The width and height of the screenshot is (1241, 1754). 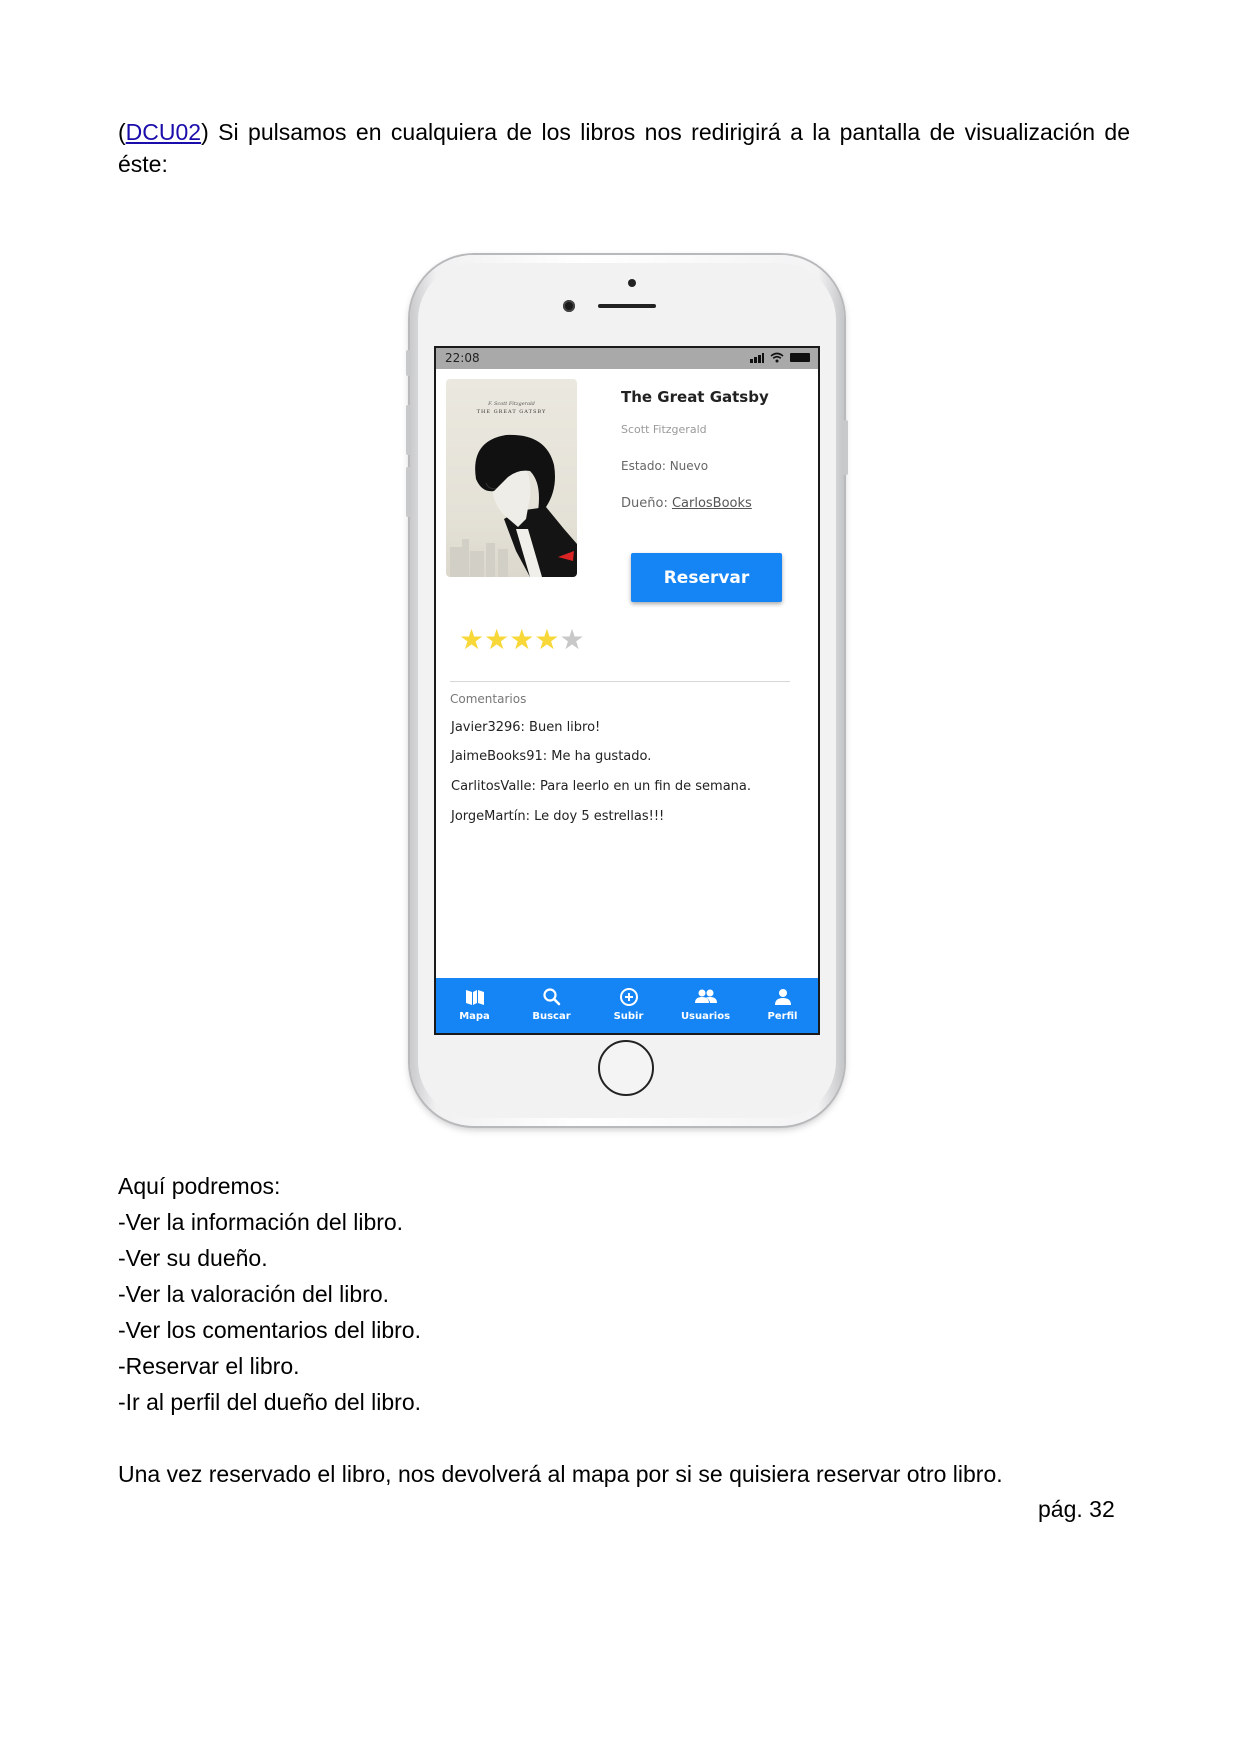 What do you see at coordinates (488, 699) in the screenshot?
I see `comments-label: Comentarios` at bounding box center [488, 699].